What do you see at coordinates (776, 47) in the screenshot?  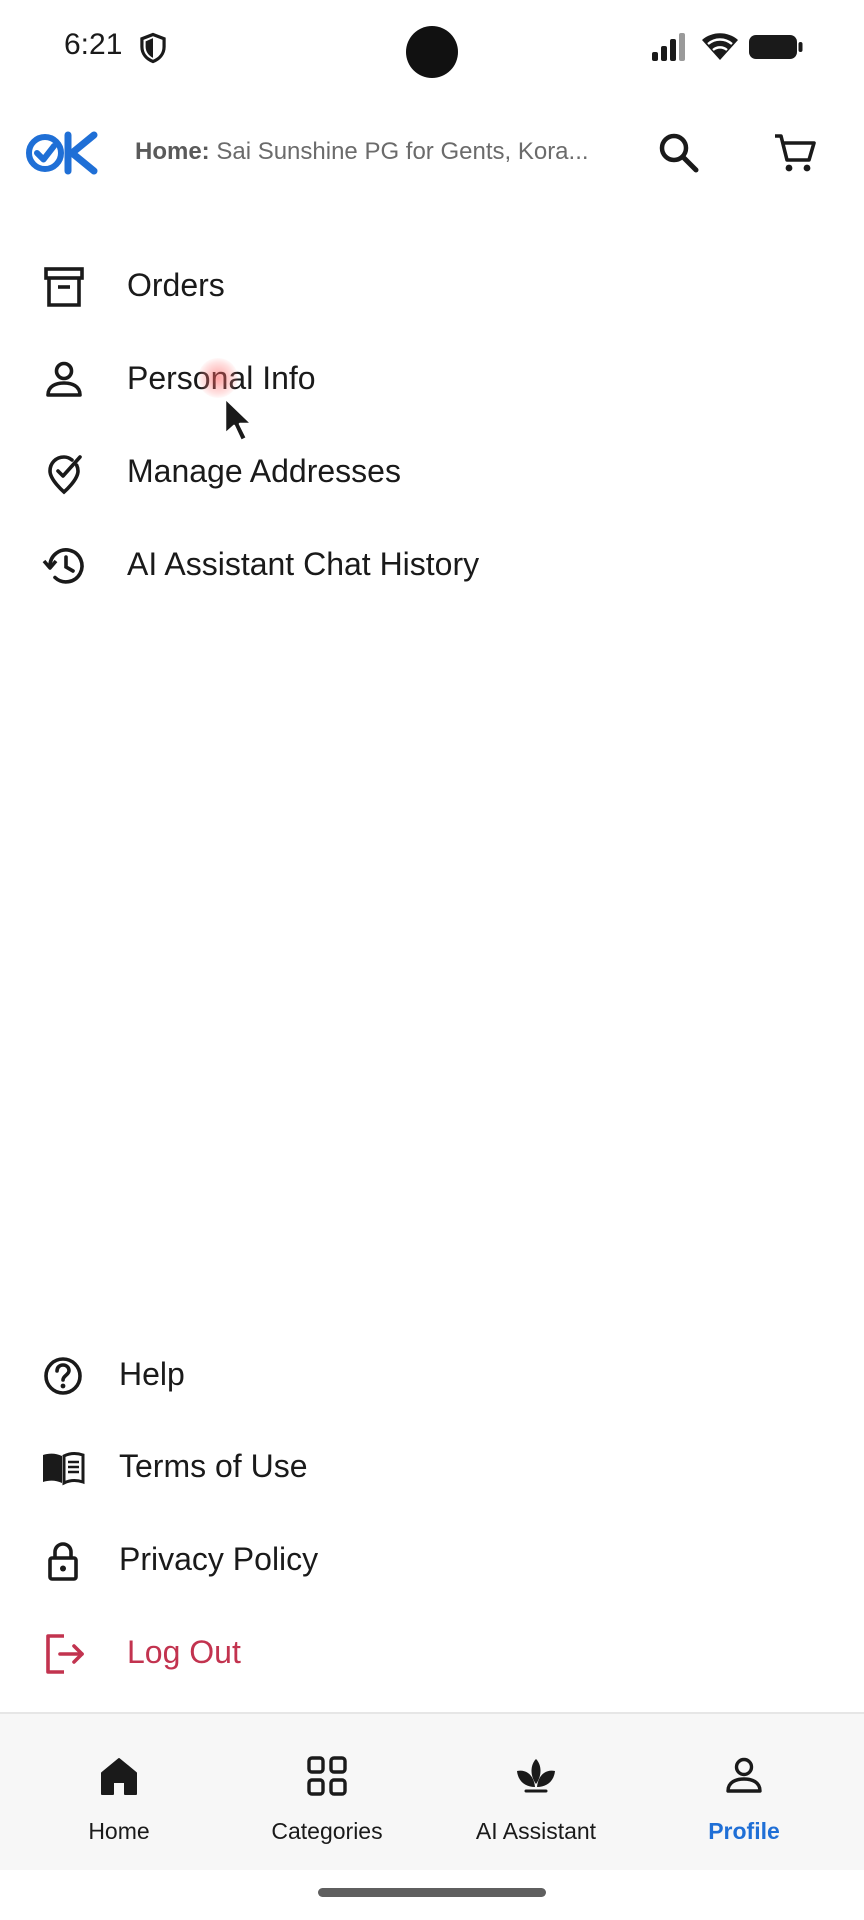 I see `battery-icon` at bounding box center [776, 47].